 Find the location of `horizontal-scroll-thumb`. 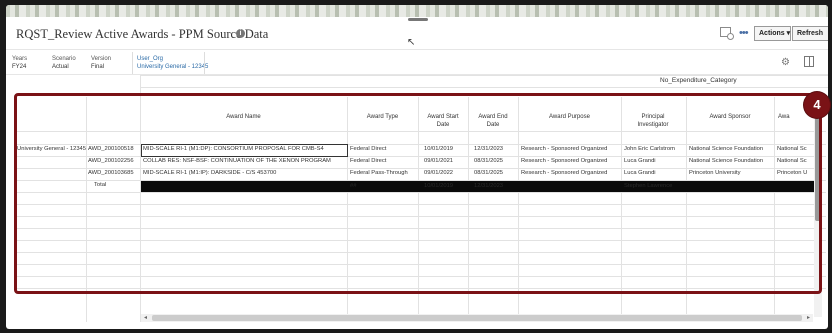

horizontal-scroll-thumb is located at coordinates (477, 318).